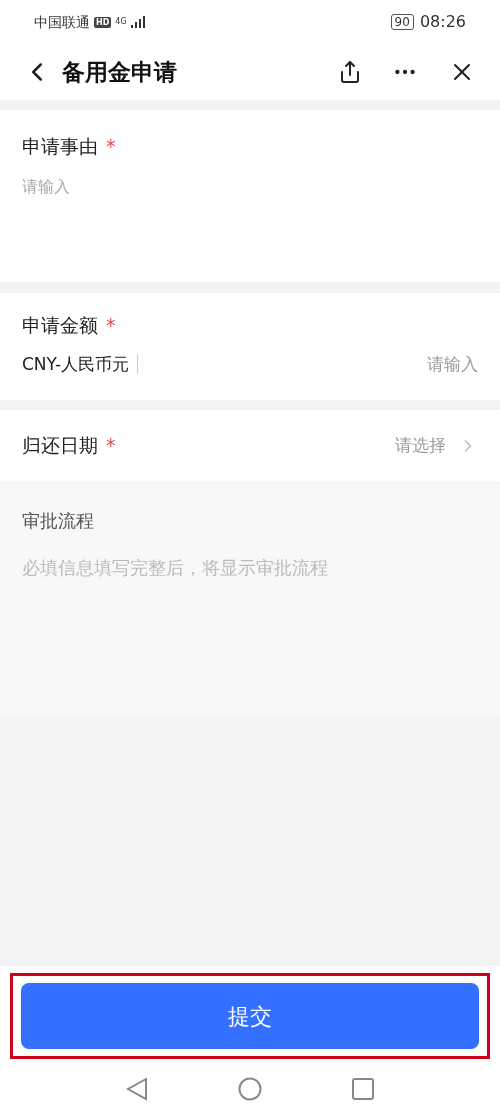 This screenshot has width=500, height=1111. I want to click on page-title: 备用金申请, so click(119, 72).